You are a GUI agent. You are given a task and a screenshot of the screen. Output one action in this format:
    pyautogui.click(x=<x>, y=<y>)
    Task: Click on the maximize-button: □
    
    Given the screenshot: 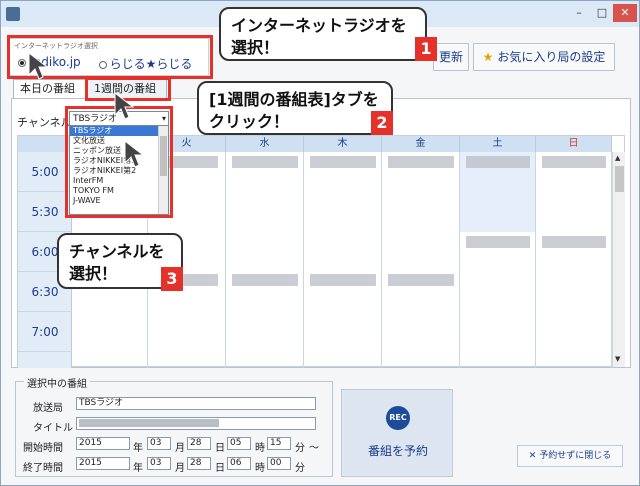 What is the action you would take?
    pyautogui.click(x=602, y=13)
    